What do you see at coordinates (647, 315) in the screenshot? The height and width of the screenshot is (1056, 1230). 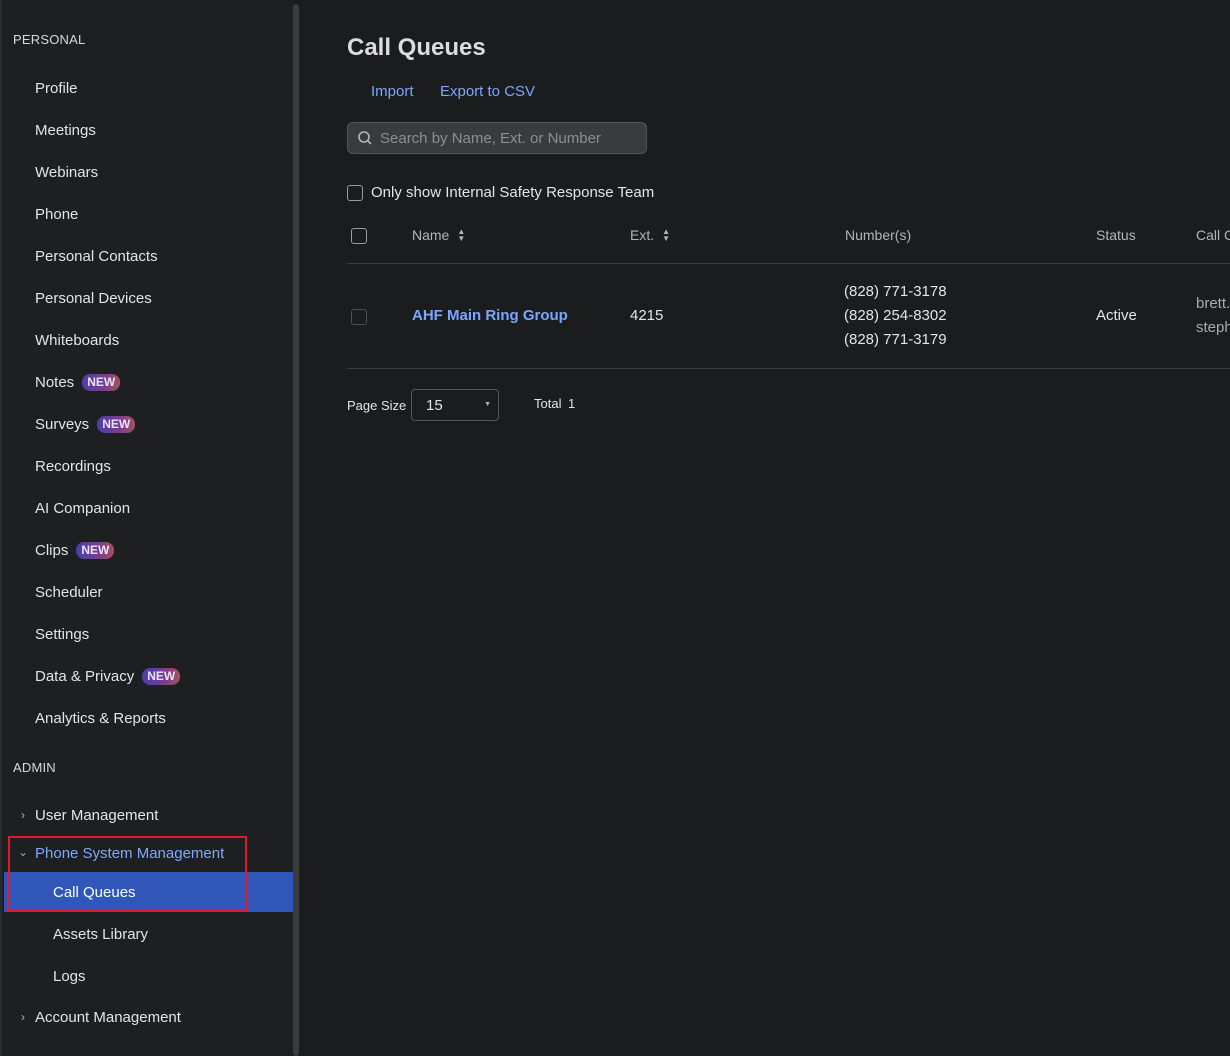 I see `queue-ext: 4215` at bounding box center [647, 315].